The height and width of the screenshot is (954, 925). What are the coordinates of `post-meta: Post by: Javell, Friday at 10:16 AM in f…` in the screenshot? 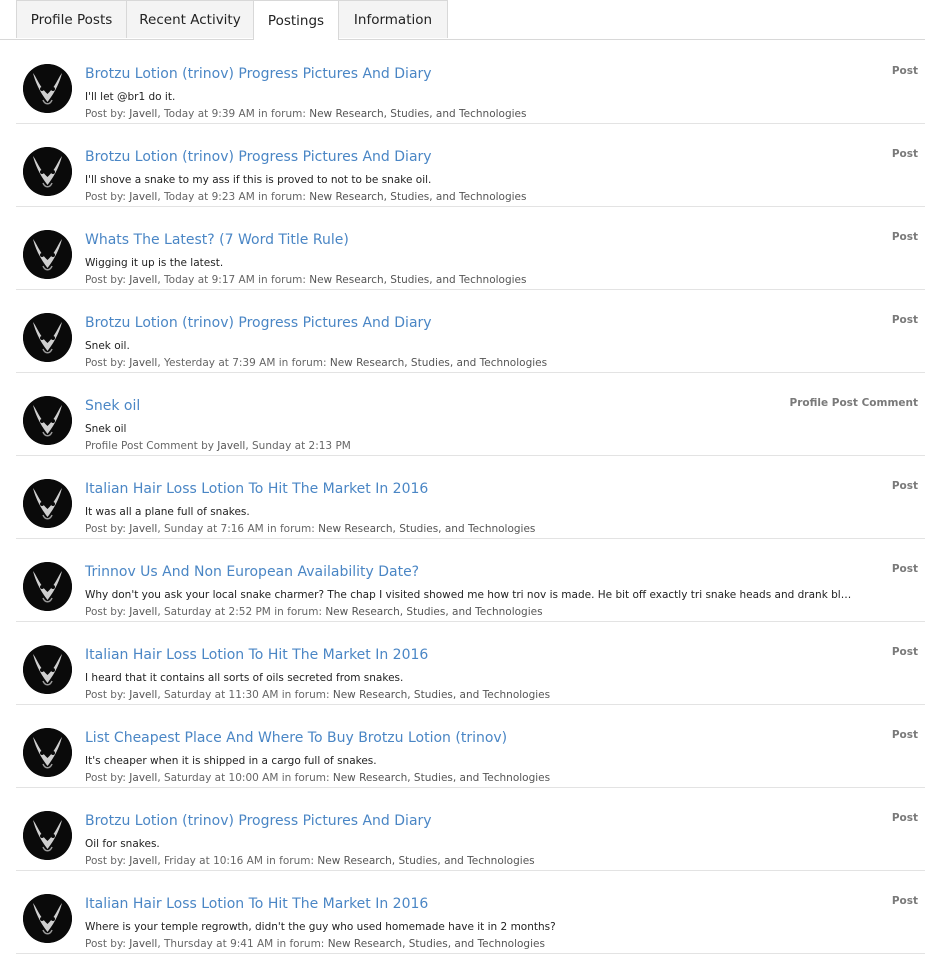 It's located at (310, 861).